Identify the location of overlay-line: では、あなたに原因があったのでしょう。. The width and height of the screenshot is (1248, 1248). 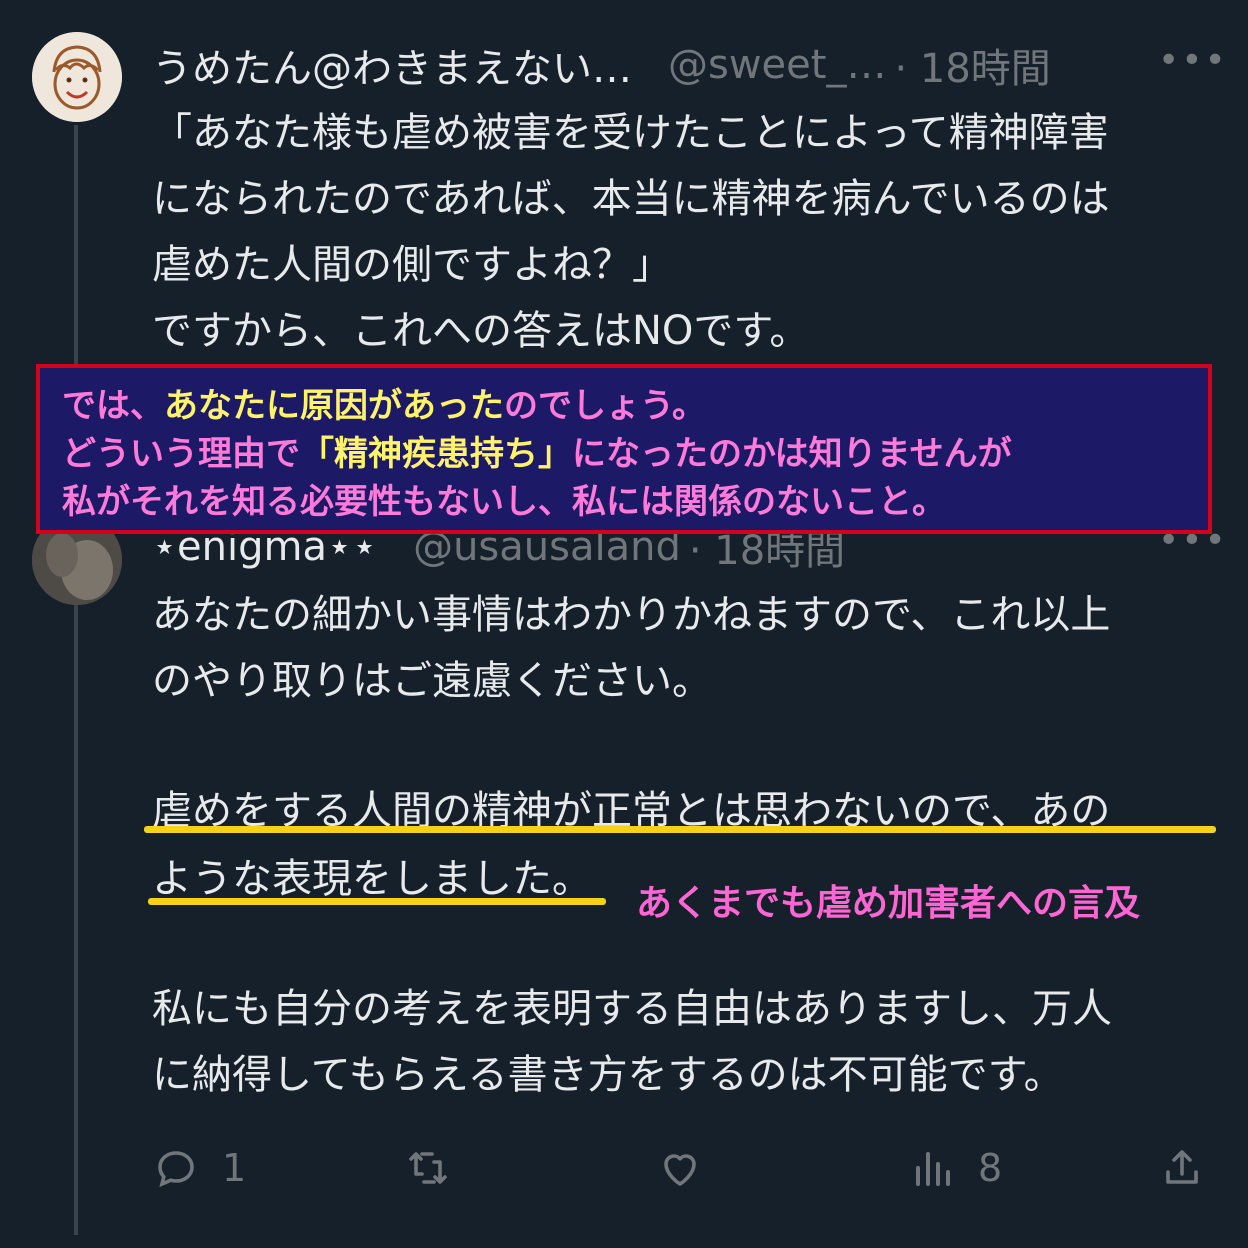
(624, 406).